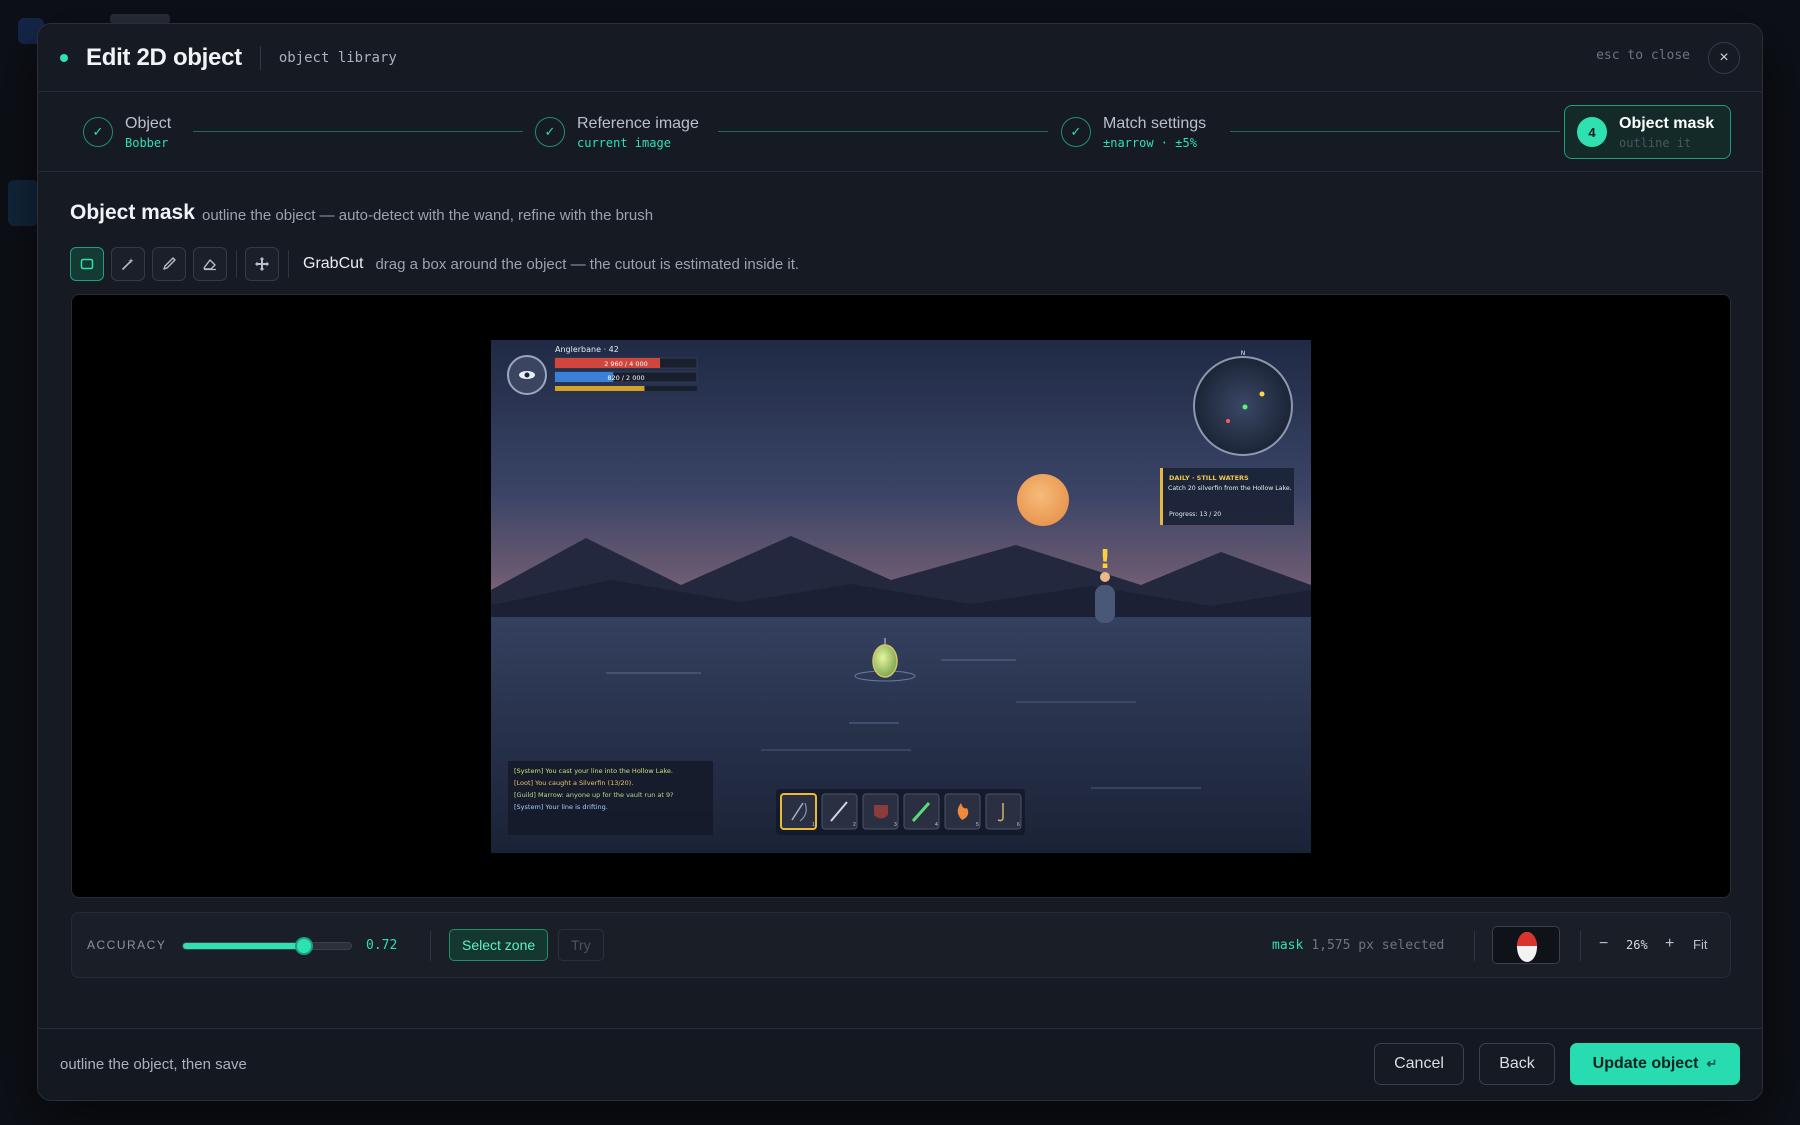 This screenshot has width=1800, height=1125. Describe the element at coordinates (1230, 488) in the screenshot. I see `quest-text: Catch 20 silverfin from the Hollow Lake.` at that location.